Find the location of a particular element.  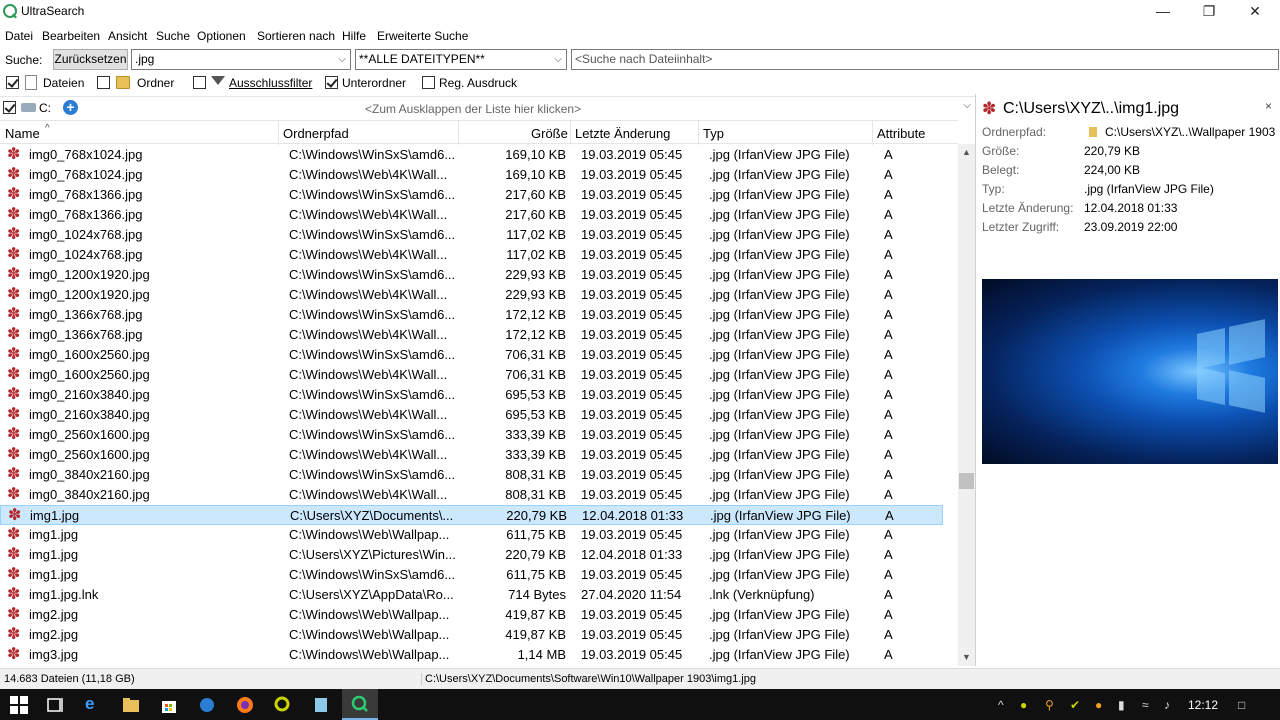

scroll-down-icon: ▼ is located at coordinates (966, 657).